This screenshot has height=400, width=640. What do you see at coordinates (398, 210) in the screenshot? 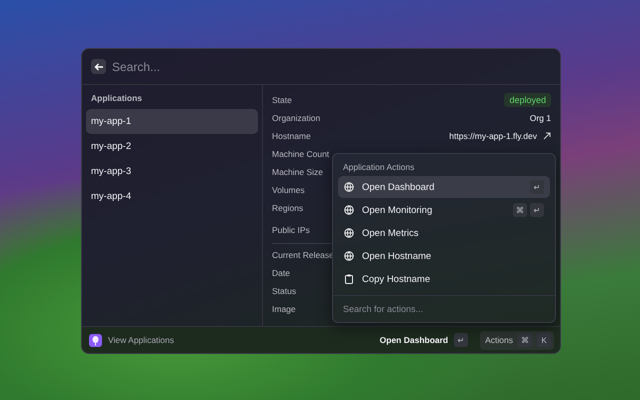
I see `menu-item-label: Open Monitoring` at bounding box center [398, 210].